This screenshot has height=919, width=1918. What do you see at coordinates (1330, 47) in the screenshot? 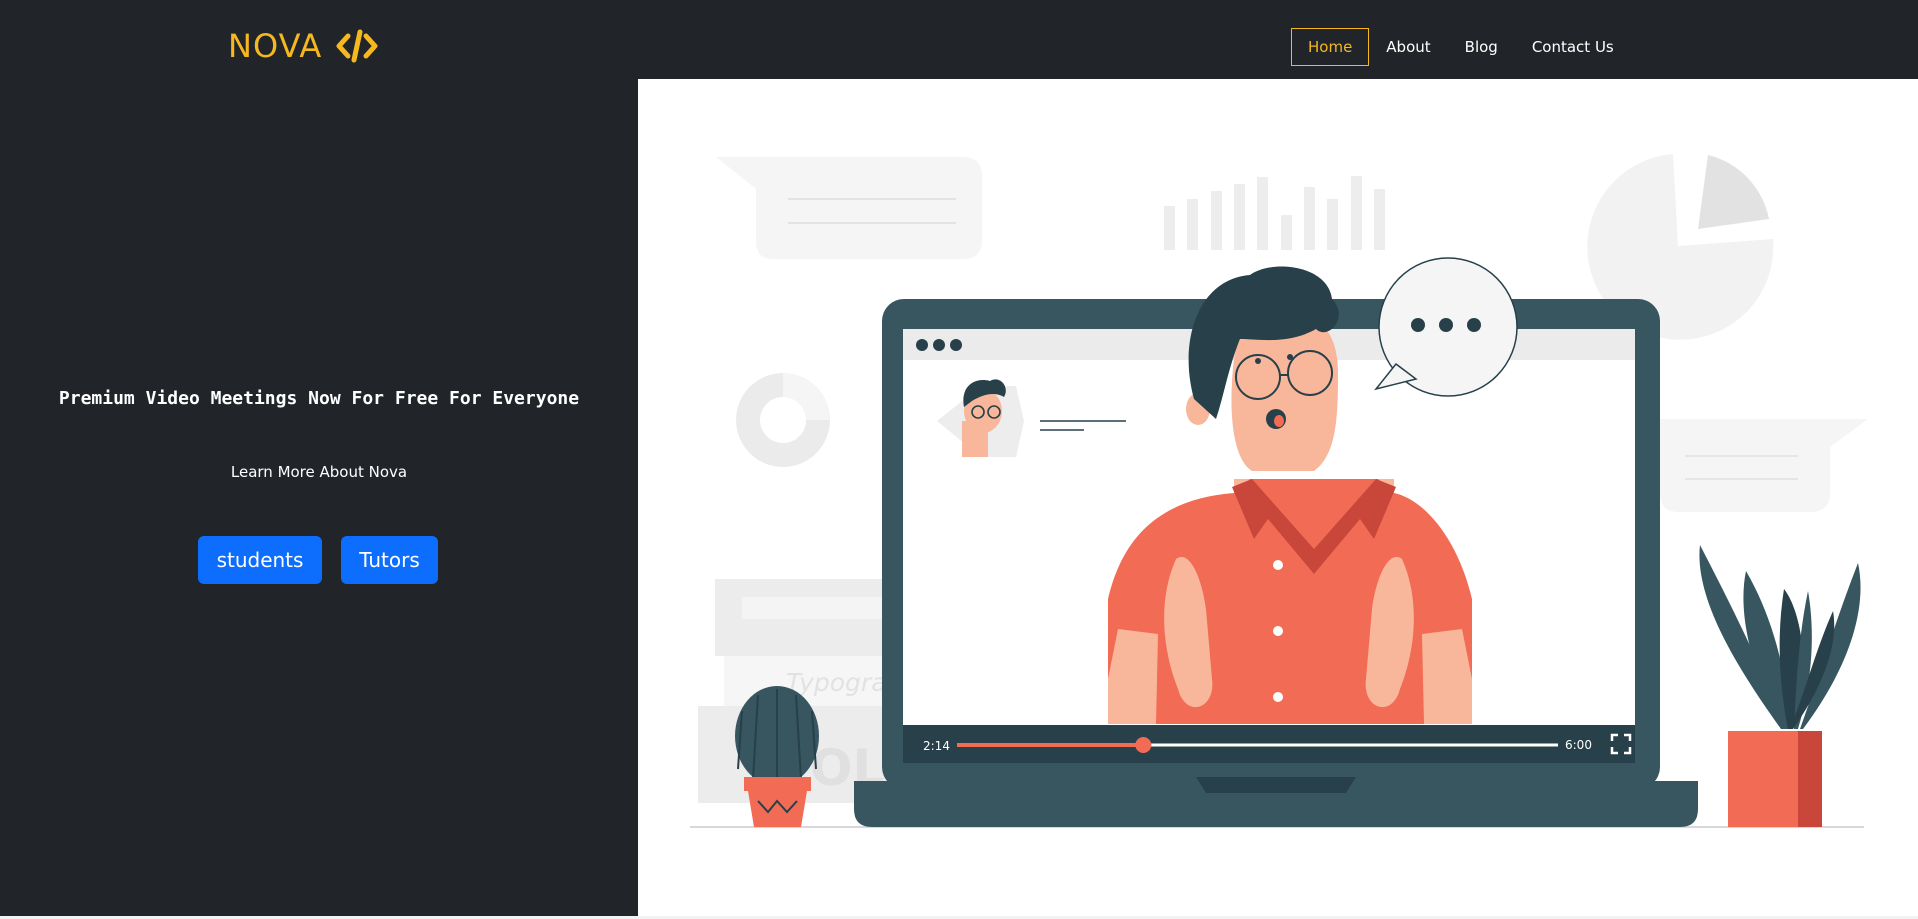
I see `nav-home: Home` at bounding box center [1330, 47].